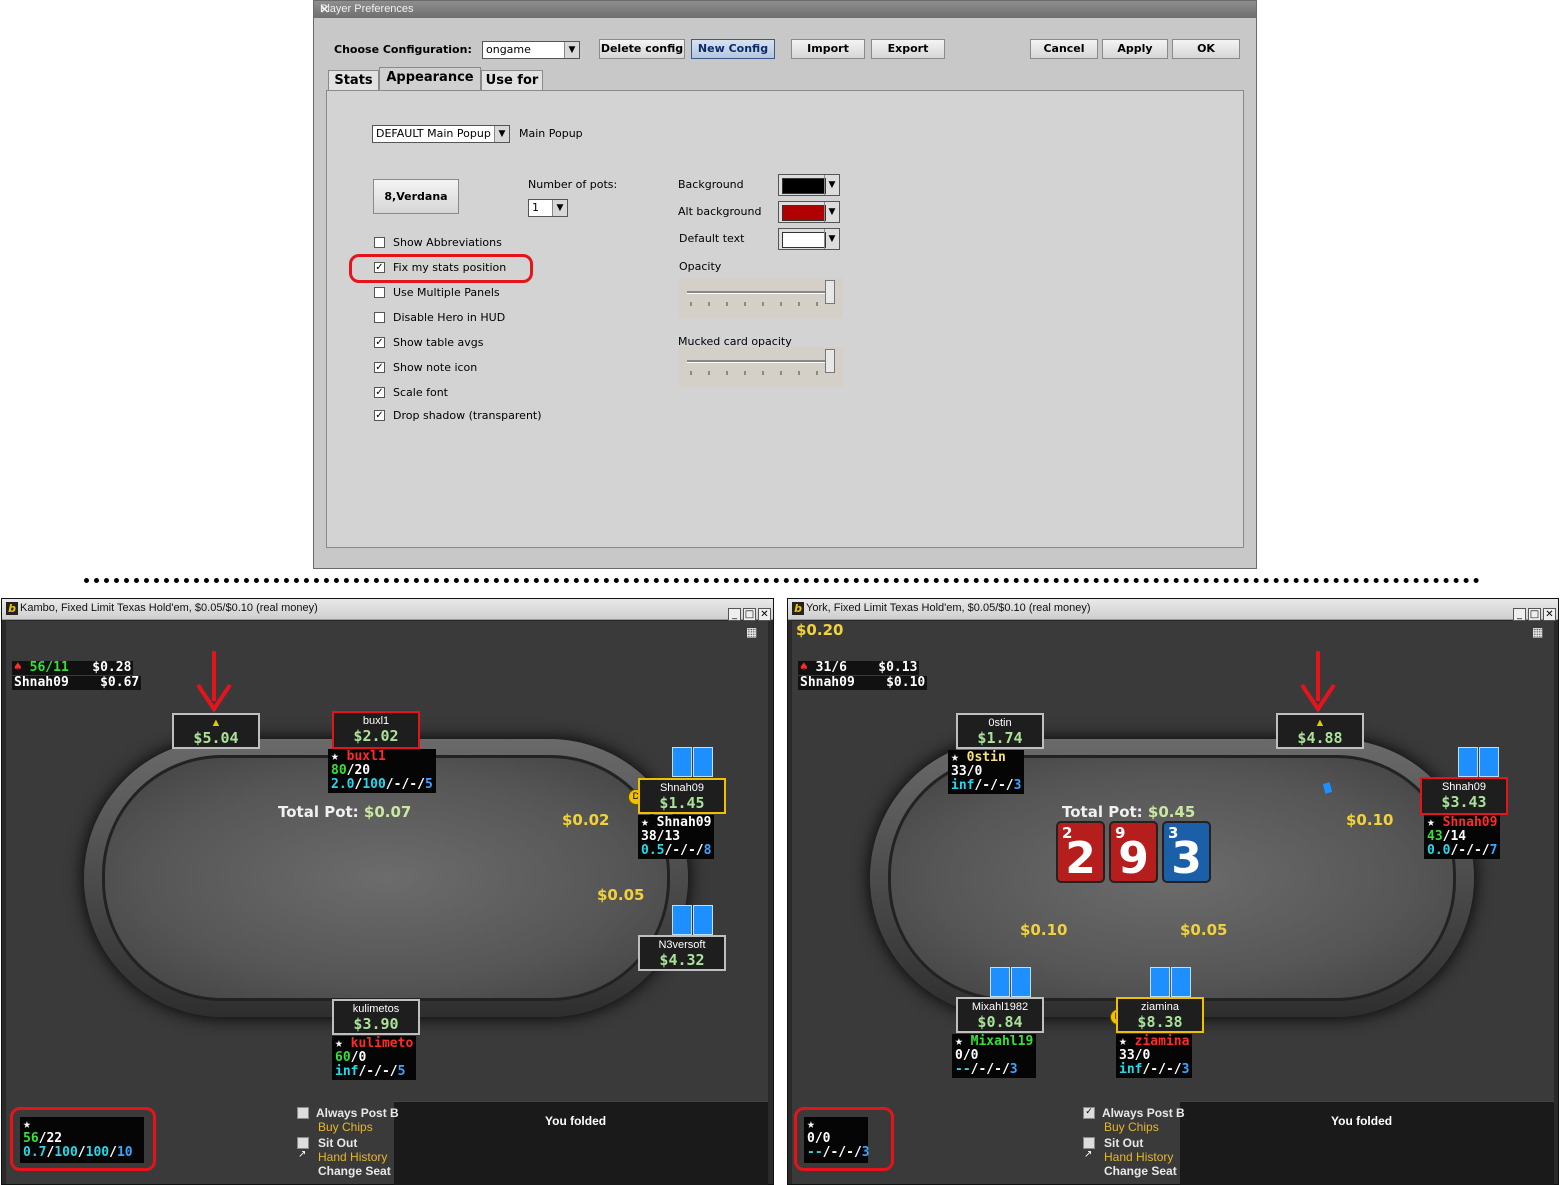 Image resolution: width=1561 pixels, height=1185 pixels. Describe the element at coordinates (809, 185) in the screenshot. I see `background-color-picker: ▼` at that location.